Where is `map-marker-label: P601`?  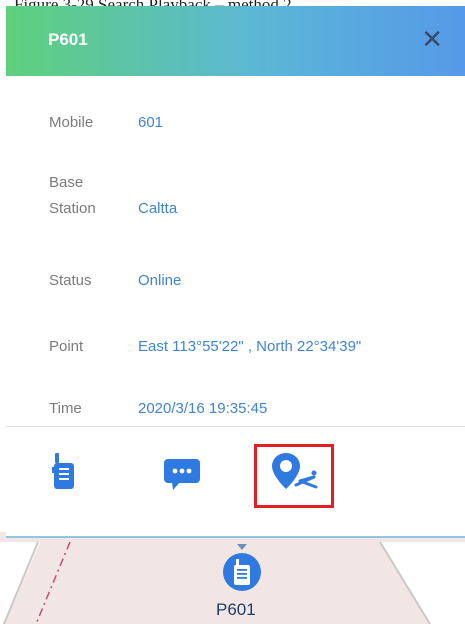
map-marker-label: P601 is located at coordinates (236, 609).